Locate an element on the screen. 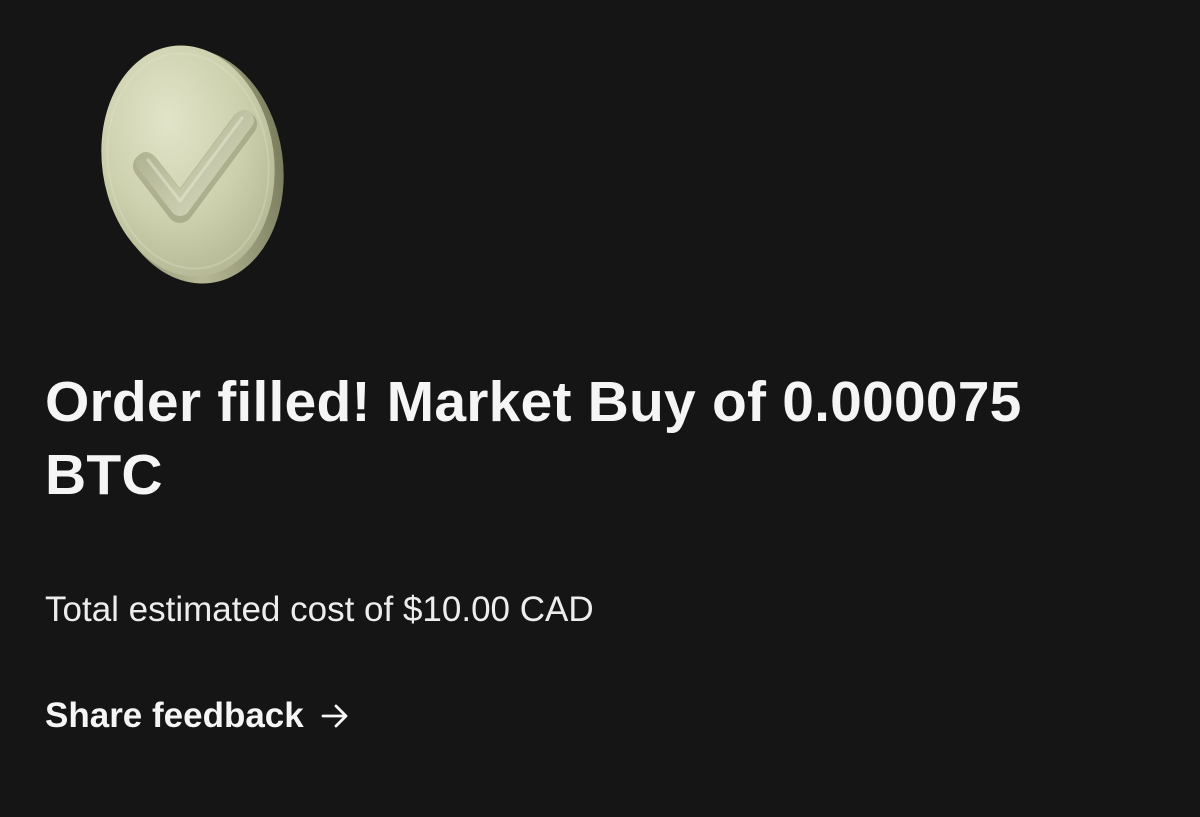 The height and width of the screenshot is (817, 1200). share-feedback-label: Share feedback is located at coordinates (174, 715).